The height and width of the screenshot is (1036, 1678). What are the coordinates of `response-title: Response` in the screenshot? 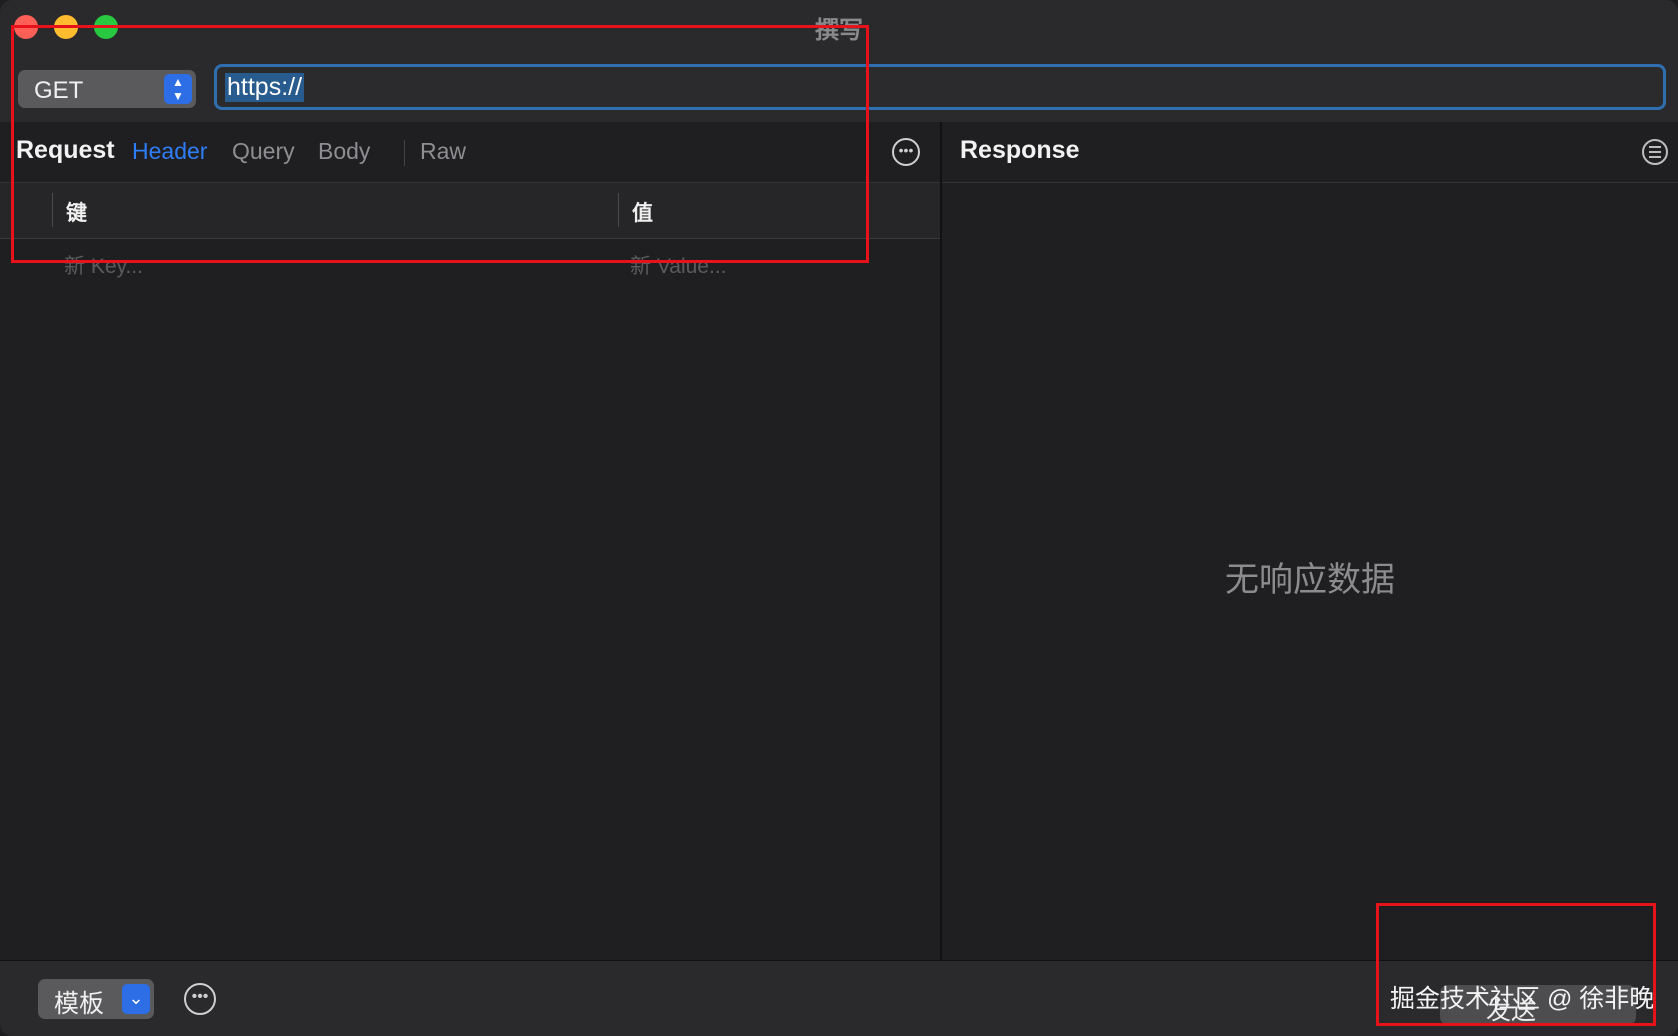 It's located at (1020, 150).